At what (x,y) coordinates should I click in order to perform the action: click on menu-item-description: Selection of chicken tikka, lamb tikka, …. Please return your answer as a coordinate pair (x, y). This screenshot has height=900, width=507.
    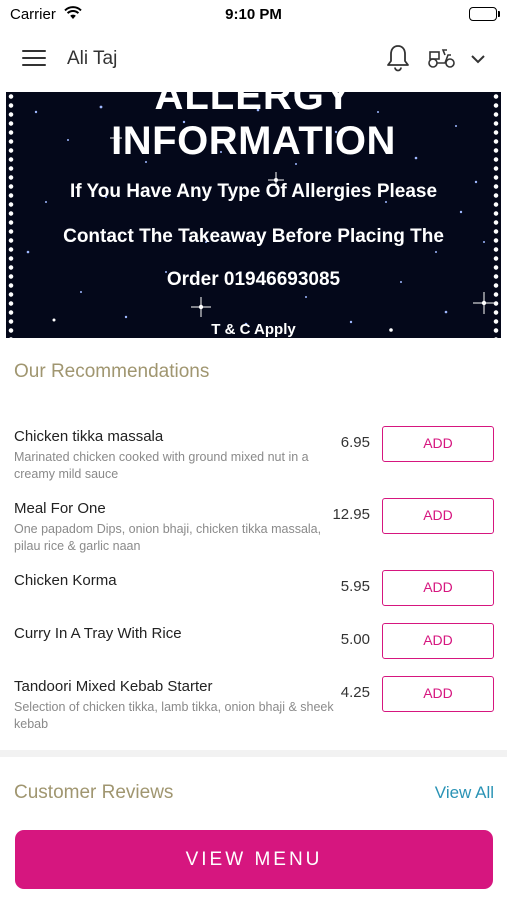
    Looking at the image, I should click on (174, 715).